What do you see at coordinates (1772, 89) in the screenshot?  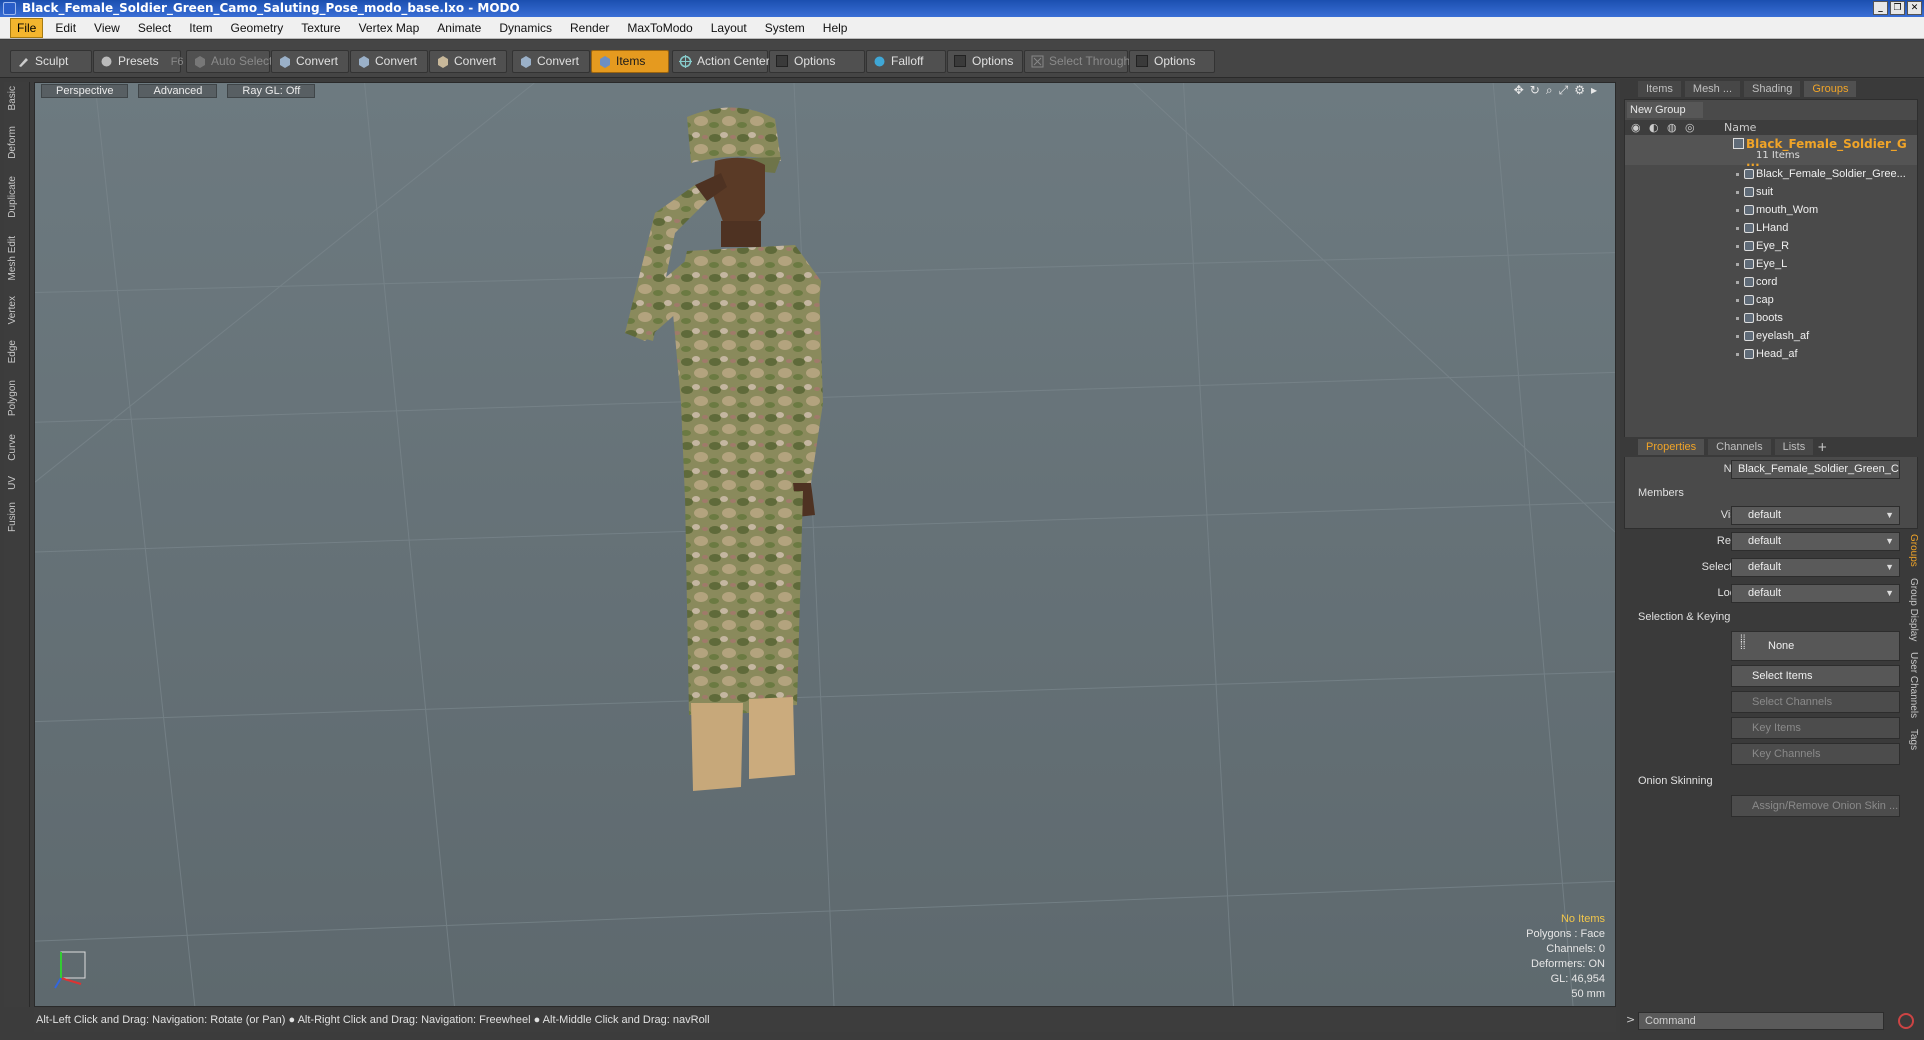 I see `tab-shading: Shading` at bounding box center [1772, 89].